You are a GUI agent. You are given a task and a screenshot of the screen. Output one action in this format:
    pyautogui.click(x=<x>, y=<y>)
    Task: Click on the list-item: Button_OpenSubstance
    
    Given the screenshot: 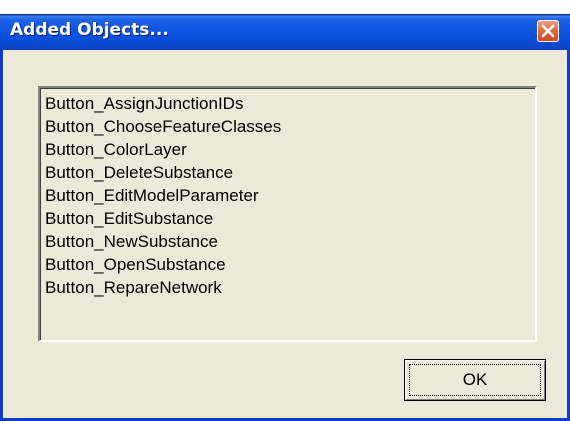 What is the action you would take?
    pyautogui.click(x=290, y=264)
    